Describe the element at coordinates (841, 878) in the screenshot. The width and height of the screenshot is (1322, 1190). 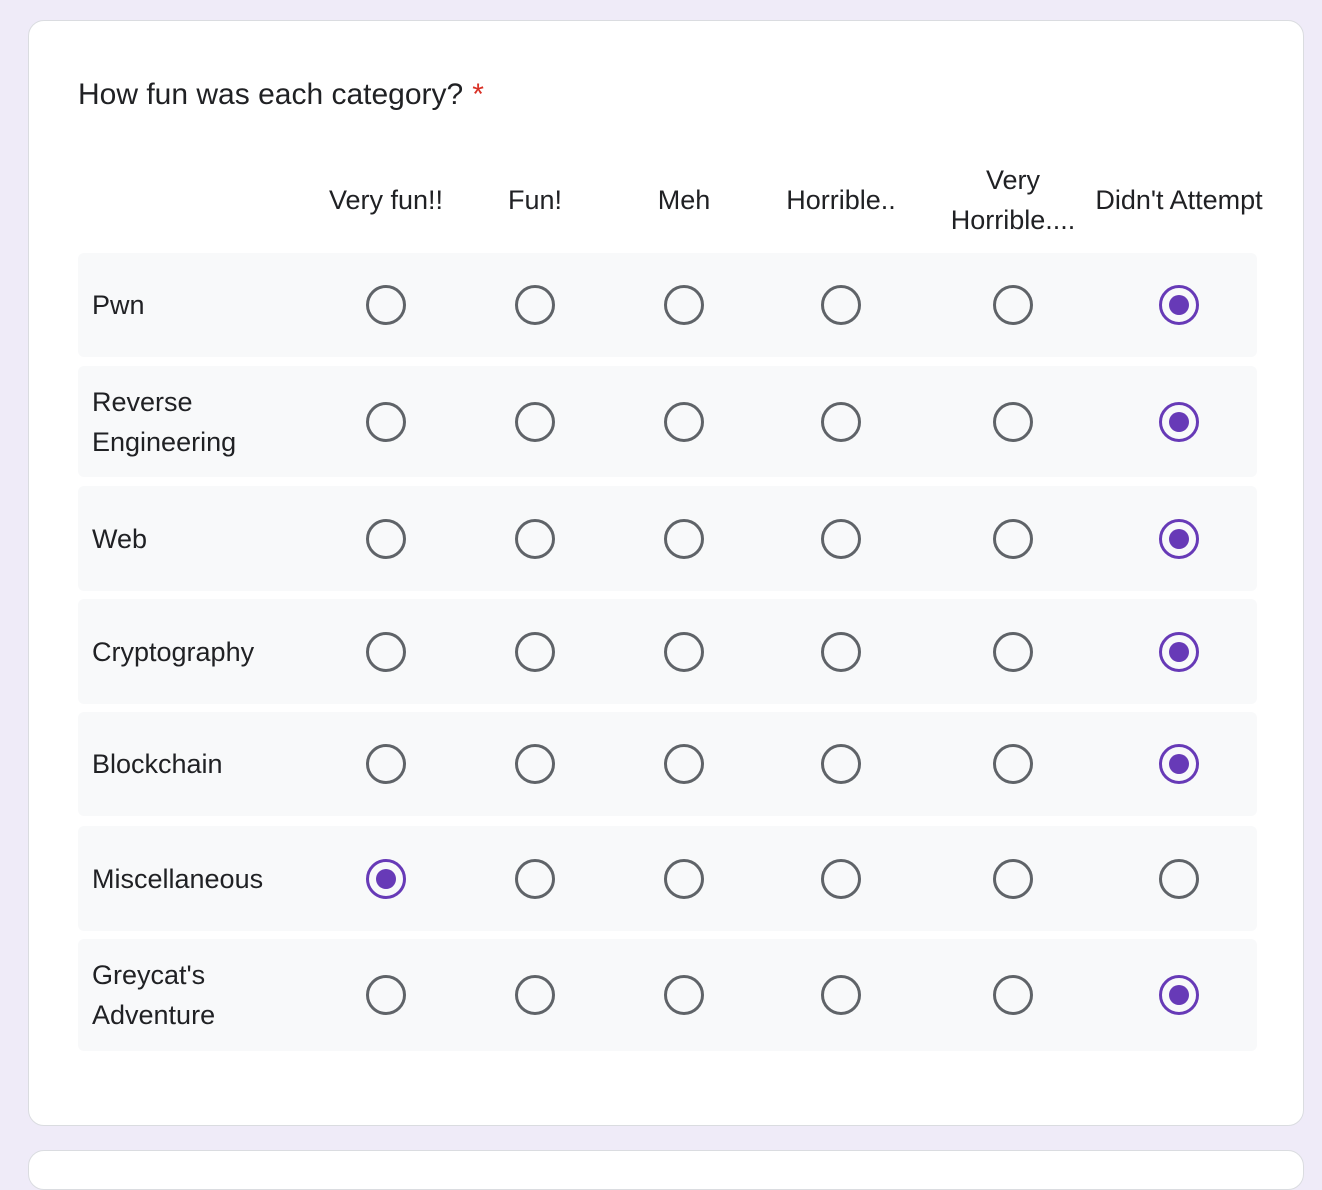
I see `radio-miscellaneous-horrible` at that location.